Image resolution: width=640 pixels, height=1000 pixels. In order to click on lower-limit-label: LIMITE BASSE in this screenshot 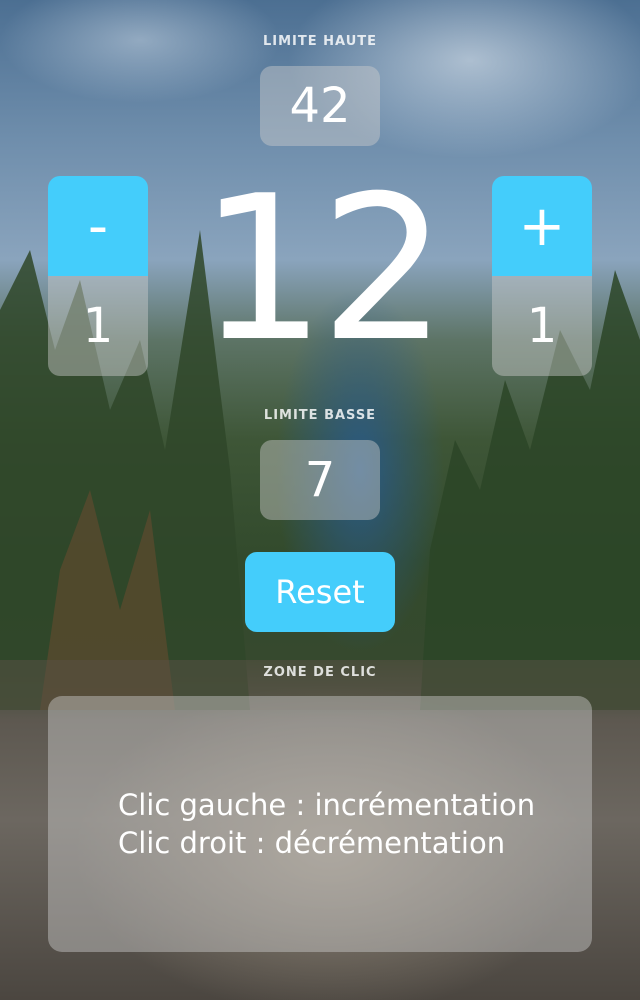, I will do `click(320, 415)`.